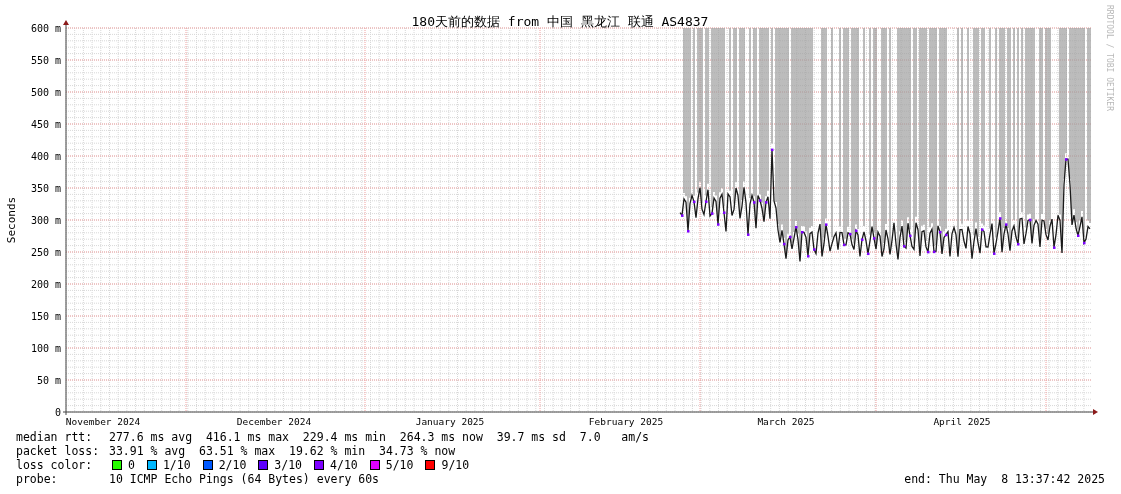 The height and width of the screenshot is (494, 1121). I want to click on y-tick-label: 450 m, so click(45, 124).